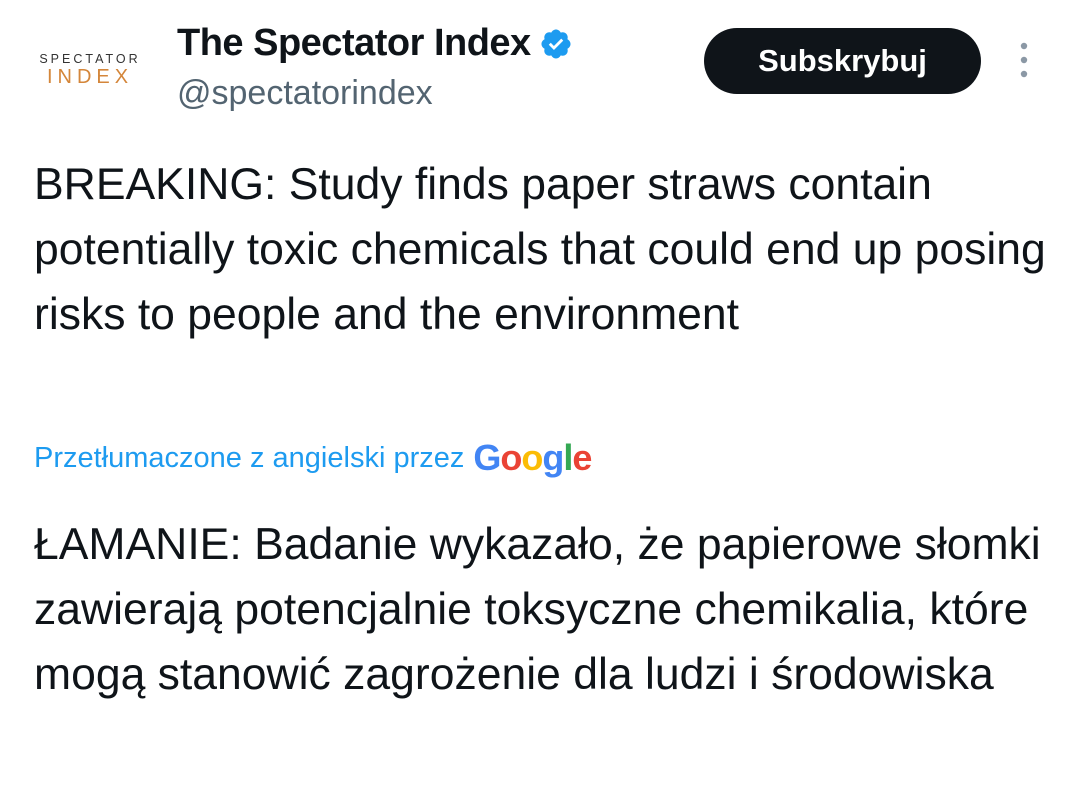 The width and height of the screenshot is (1080, 809). Describe the element at coordinates (553, 457) in the screenshot. I see `google-logo-letter: g` at that location.